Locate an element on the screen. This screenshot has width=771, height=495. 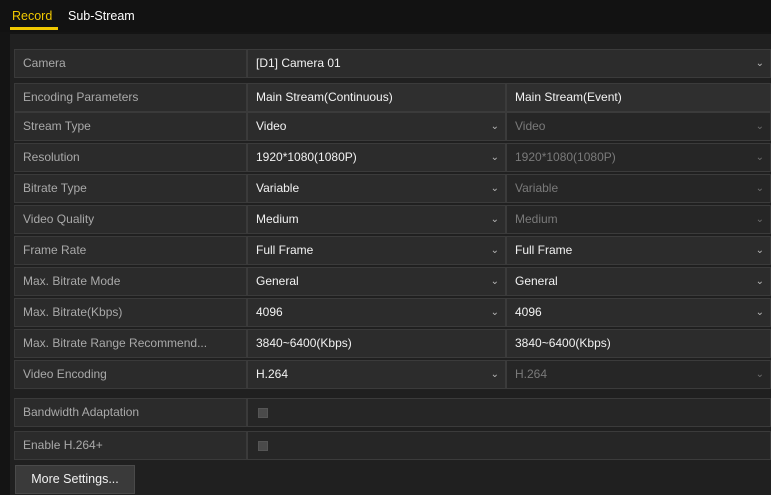
resolution-event-value: 1920*1080(1080P) is located at coordinates (565, 157).